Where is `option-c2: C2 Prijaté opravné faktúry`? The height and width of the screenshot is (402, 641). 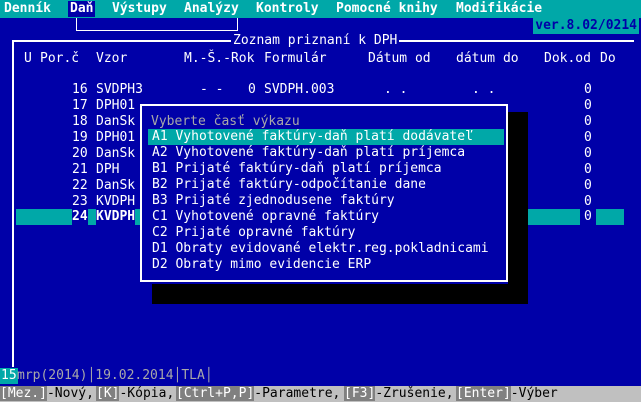 option-c2: C2 Prijaté opravné faktúry is located at coordinates (326, 233).